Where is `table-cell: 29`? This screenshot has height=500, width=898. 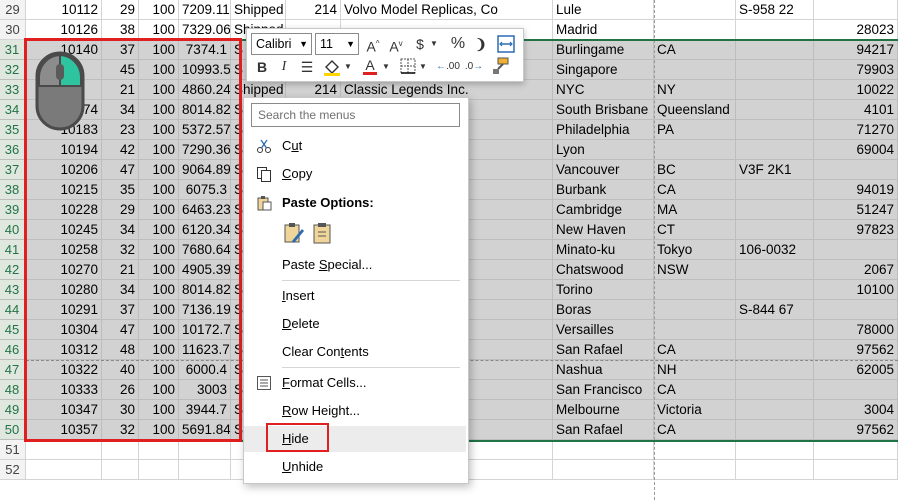 table-cell: 29 is located at coordinates (120, 9).